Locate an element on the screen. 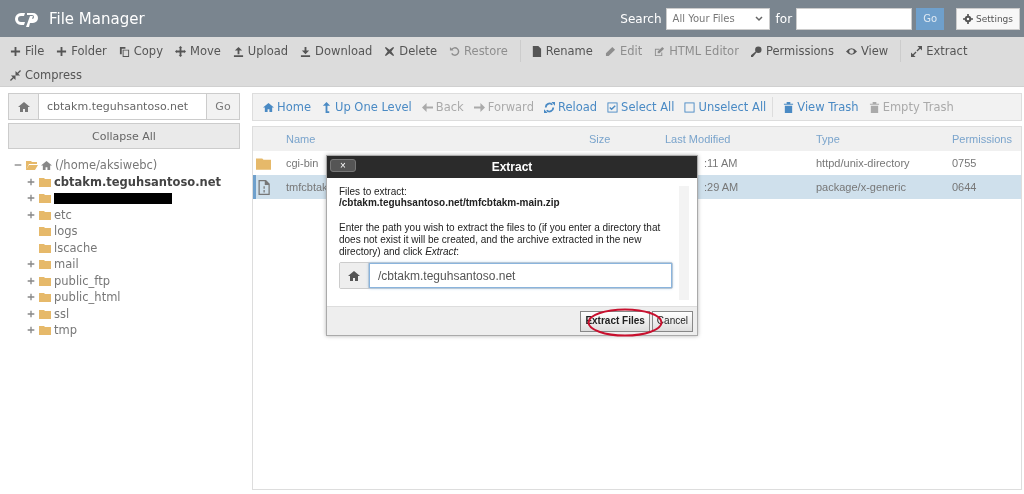 This screenshot has height=494, width=1024. table-cell: package/x-generic is located at coordinates (861, 187).